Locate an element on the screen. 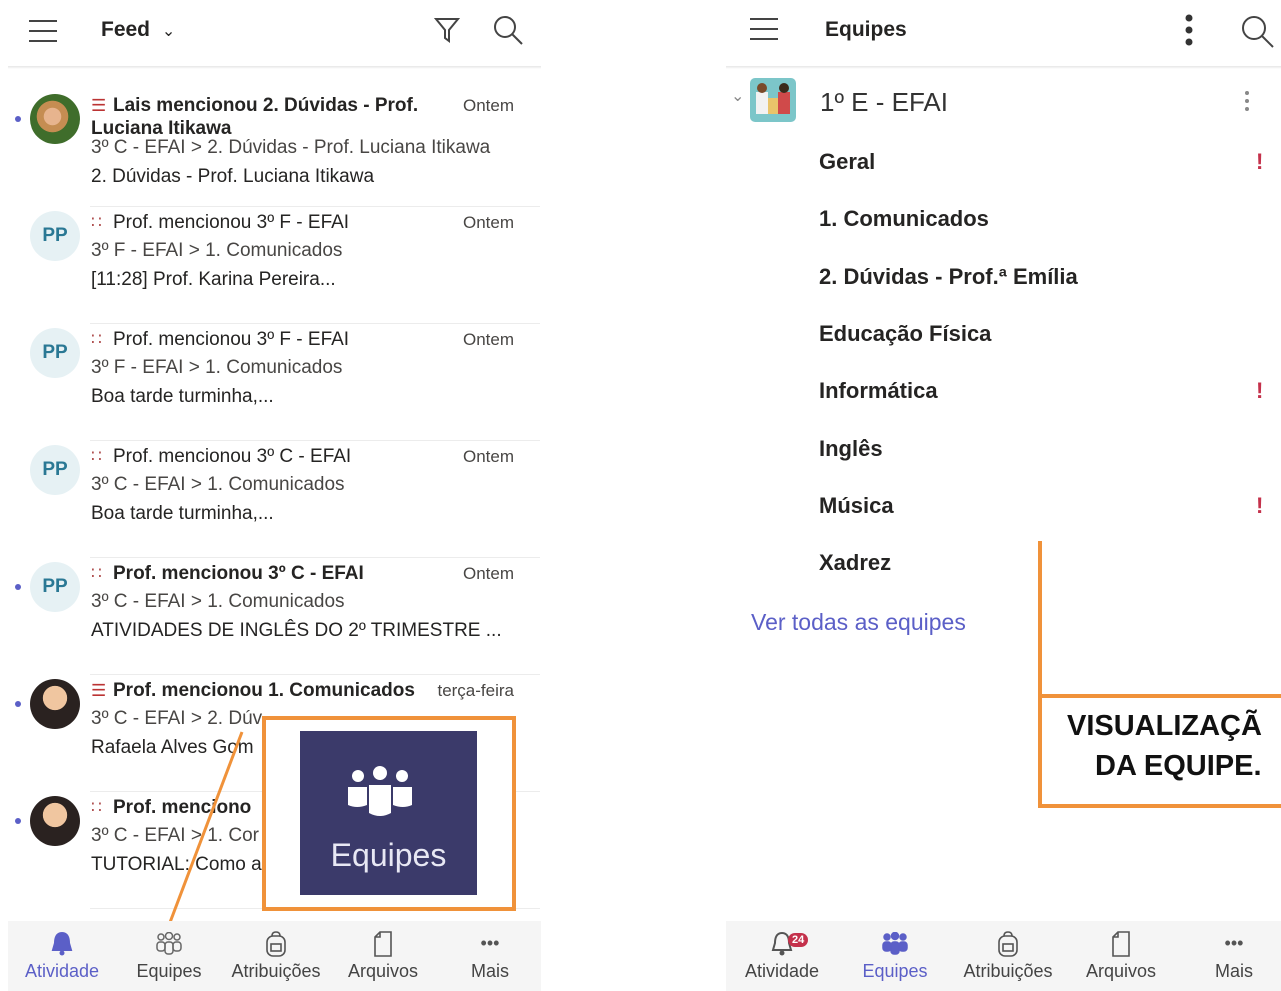 The width and height of the screenshot is (1281, 991). tab-atividade: Atividade is located at coordinates (62, 951).